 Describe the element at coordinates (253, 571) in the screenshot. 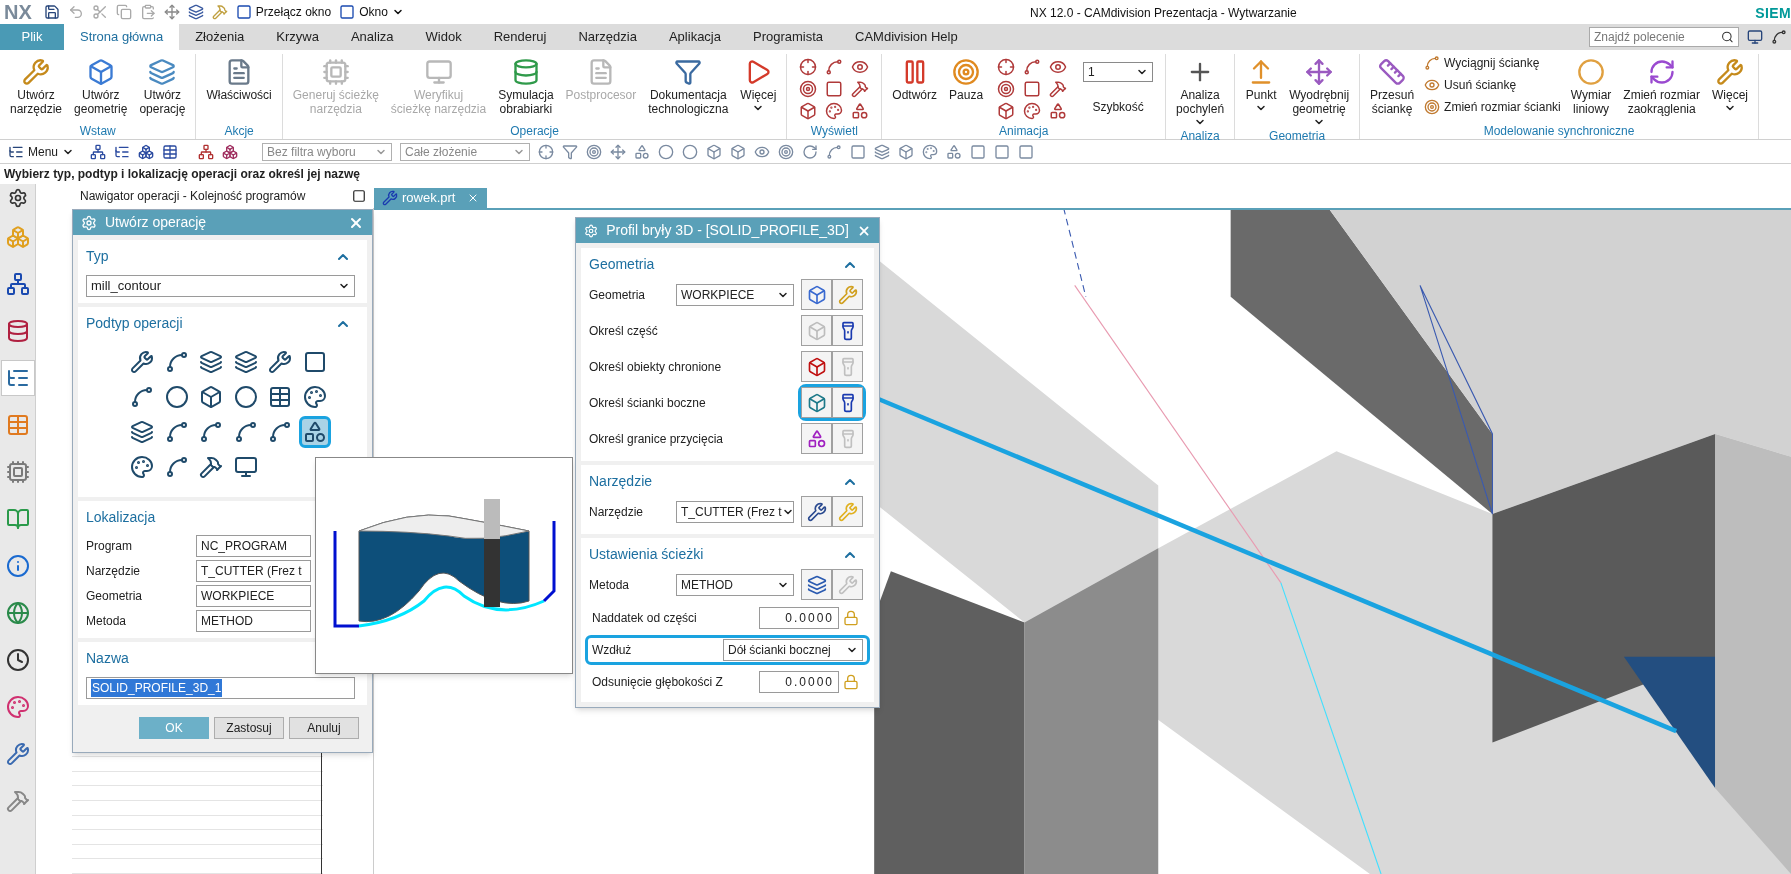

I see `location-select: T_CUTTER (Frez t` at that location.